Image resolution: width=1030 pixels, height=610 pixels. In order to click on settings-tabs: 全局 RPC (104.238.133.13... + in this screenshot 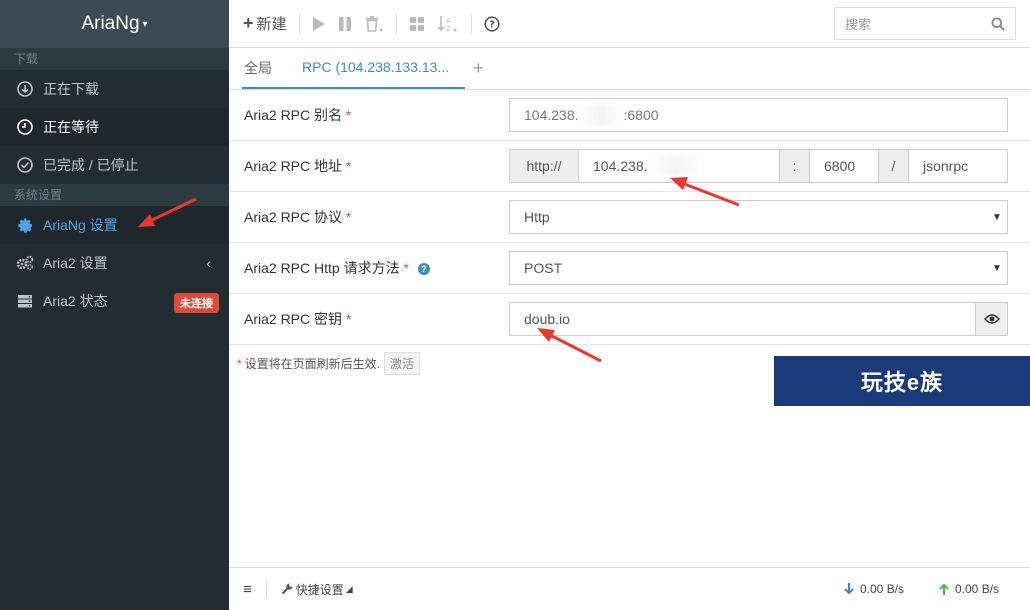, I will do `click(629, 69)`.